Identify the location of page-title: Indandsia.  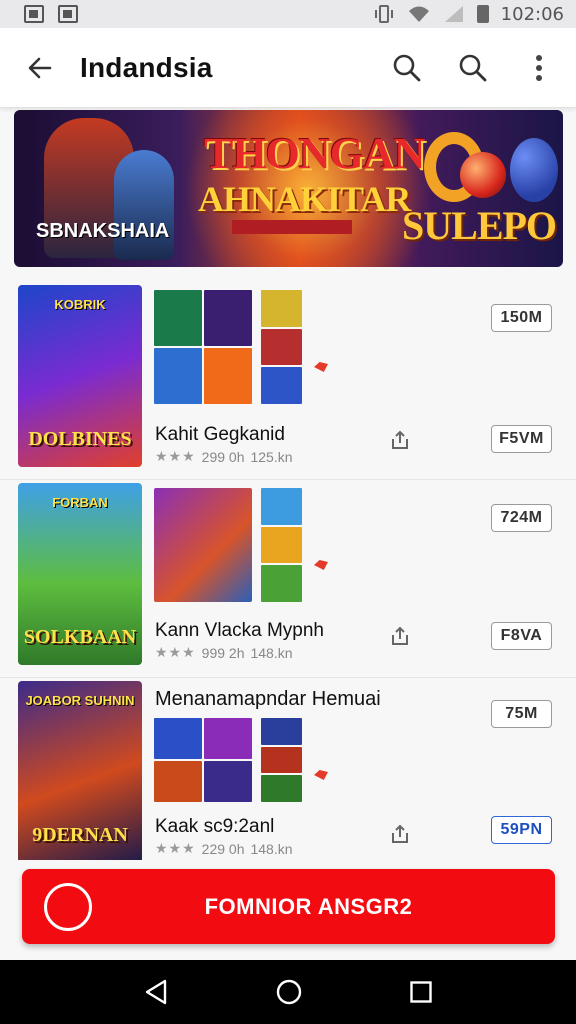
(146, 67).